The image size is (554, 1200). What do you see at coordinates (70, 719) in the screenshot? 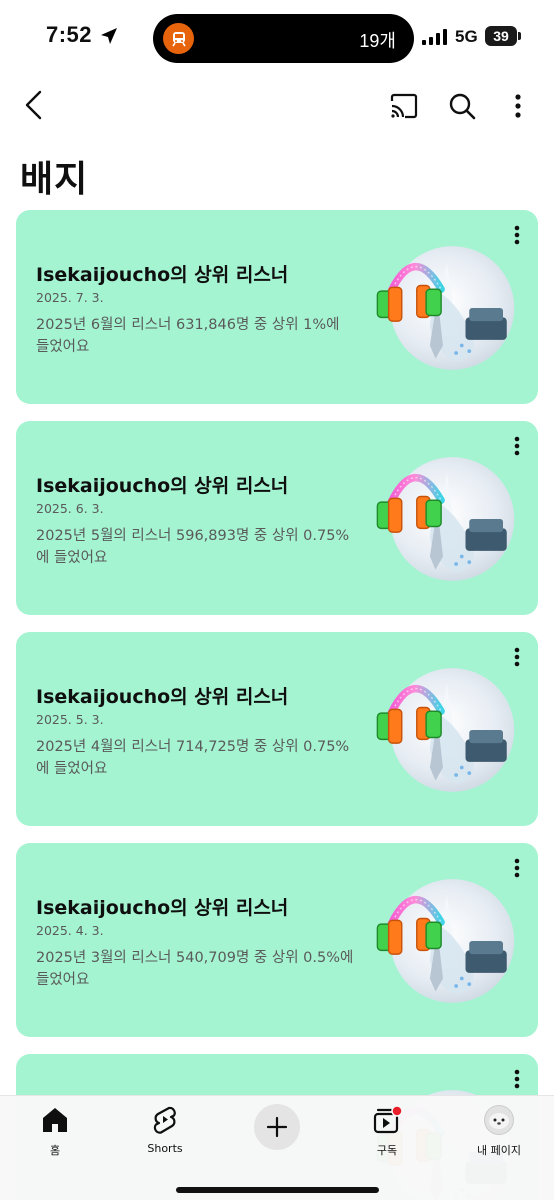
I see `badge-date: 2025. 5. 3.` at bounding box center [70, 719].